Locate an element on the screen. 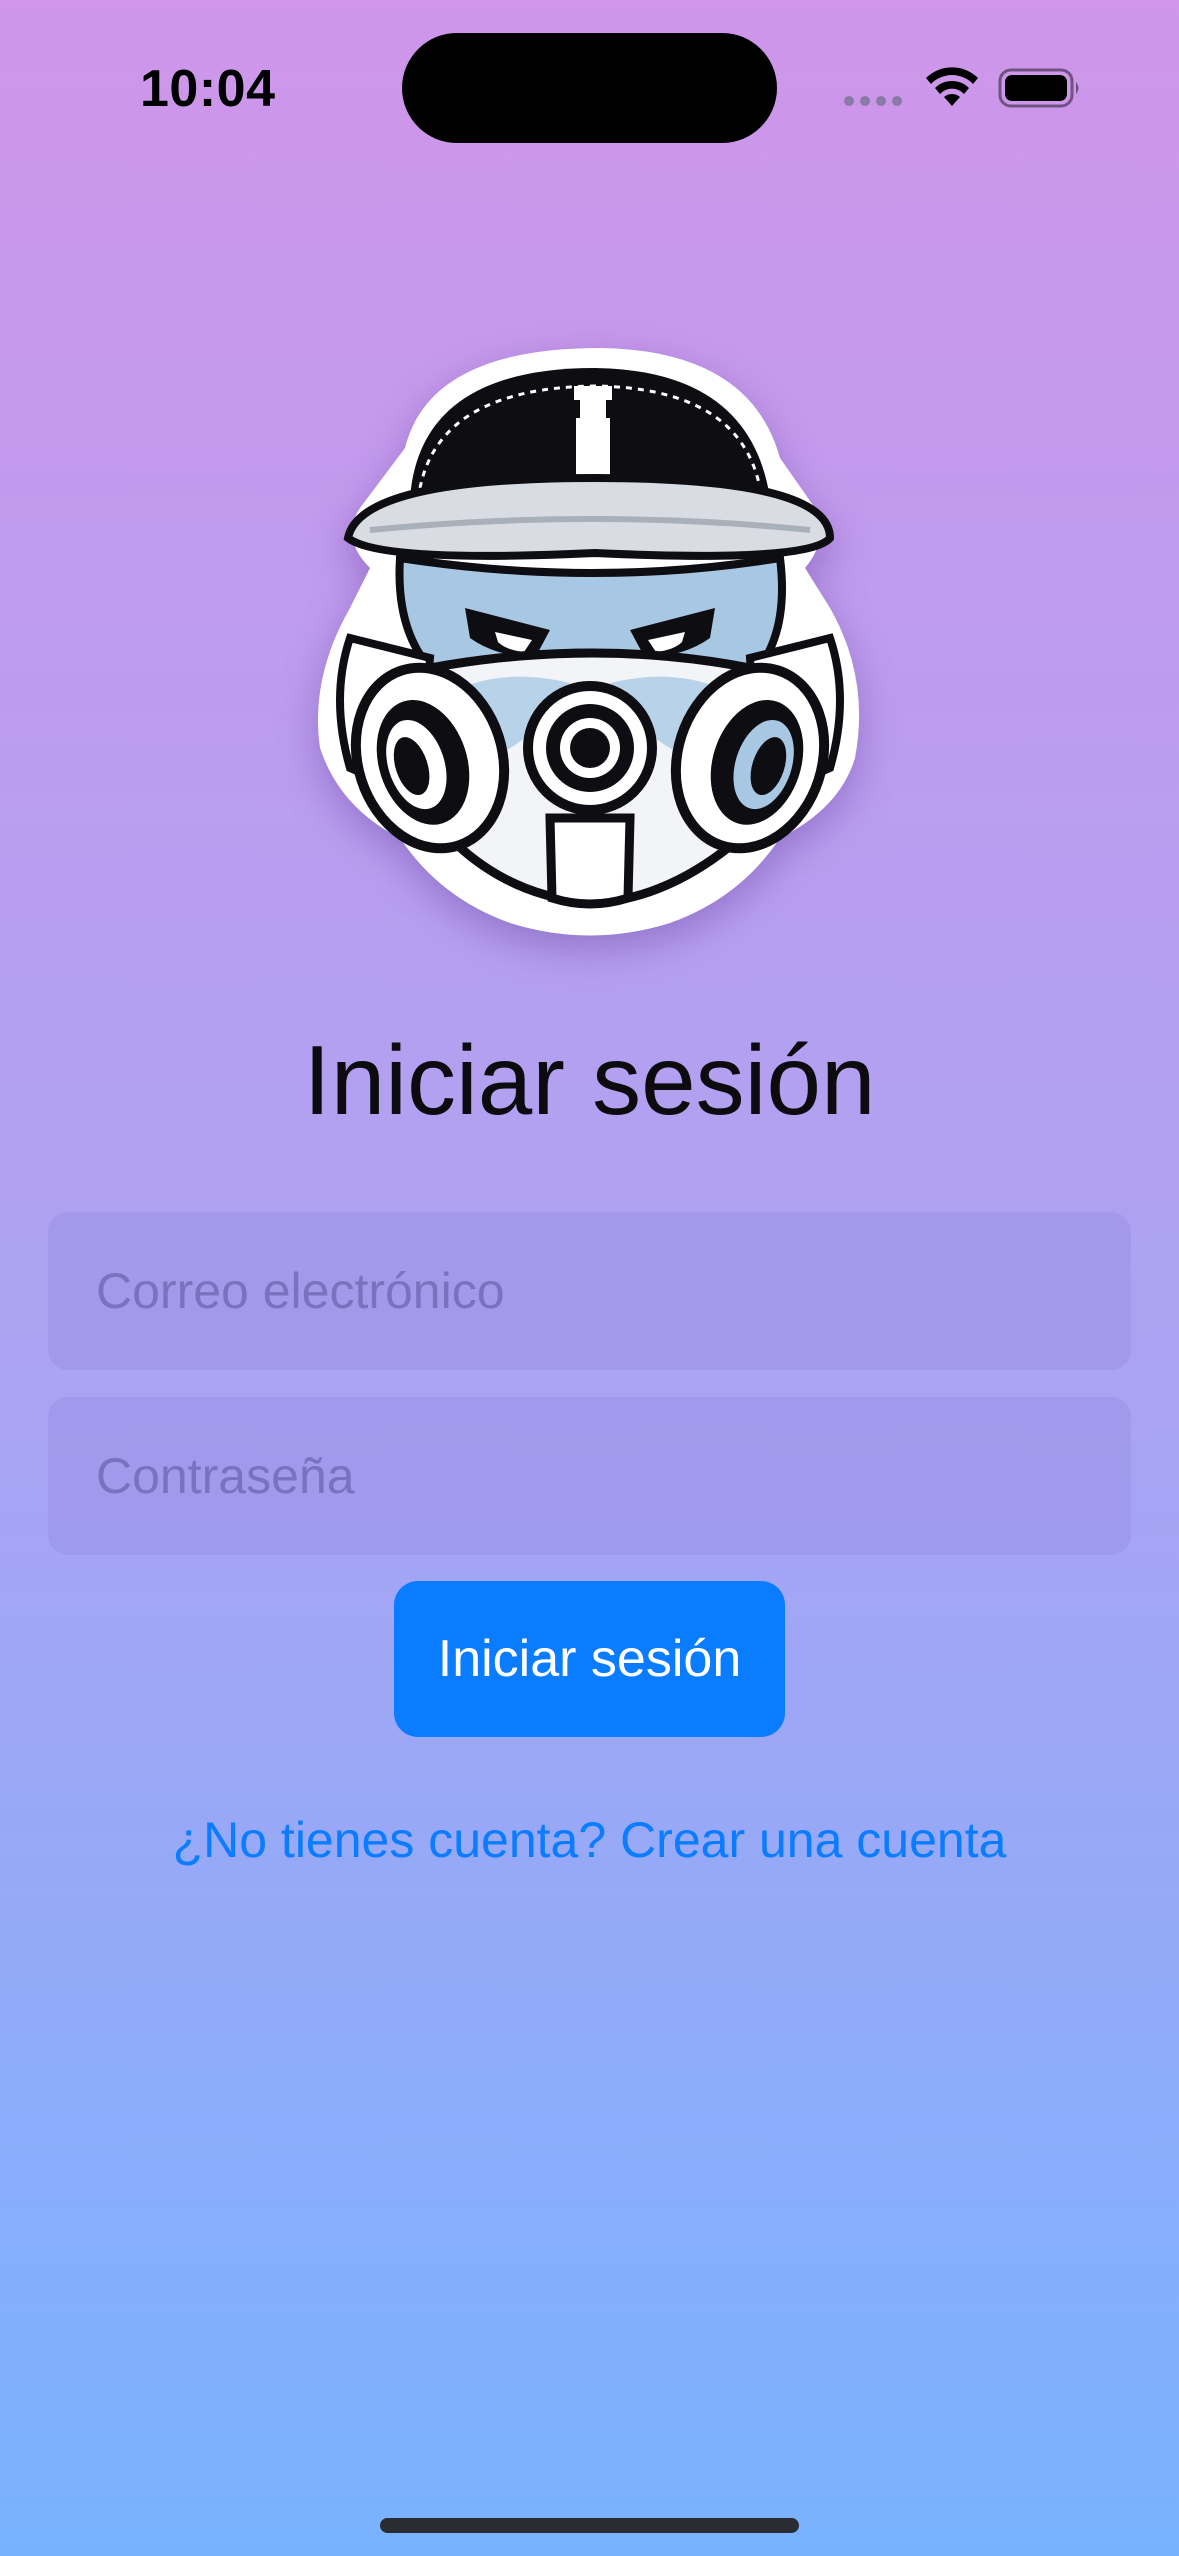 The height and width of the screenshot is (2556, 1179). dynamic-island is located at coordinates (589, 88).